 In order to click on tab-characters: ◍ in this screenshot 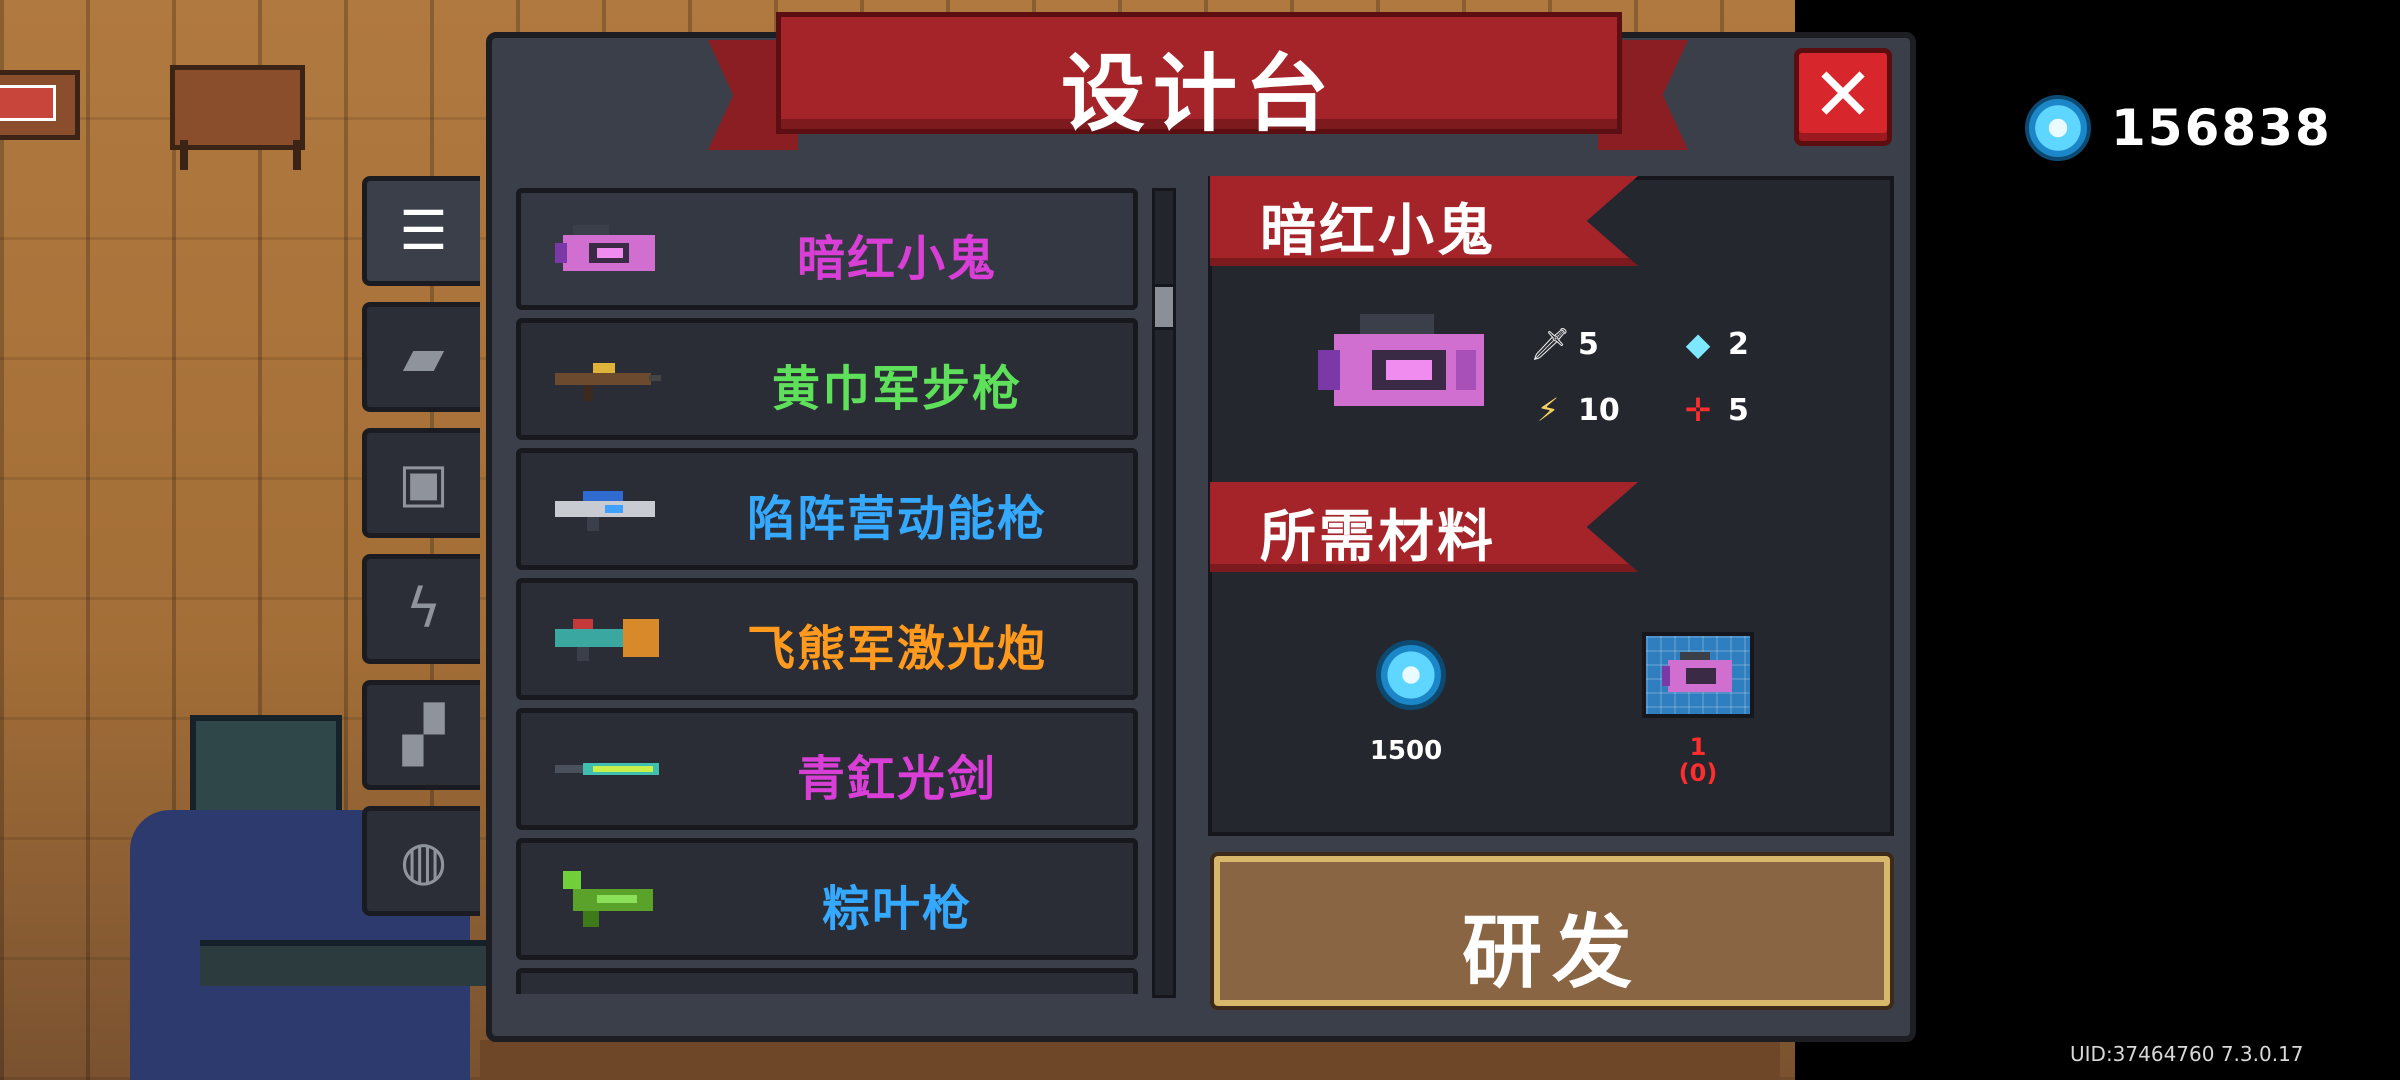, I will do `click(421, 861)`.